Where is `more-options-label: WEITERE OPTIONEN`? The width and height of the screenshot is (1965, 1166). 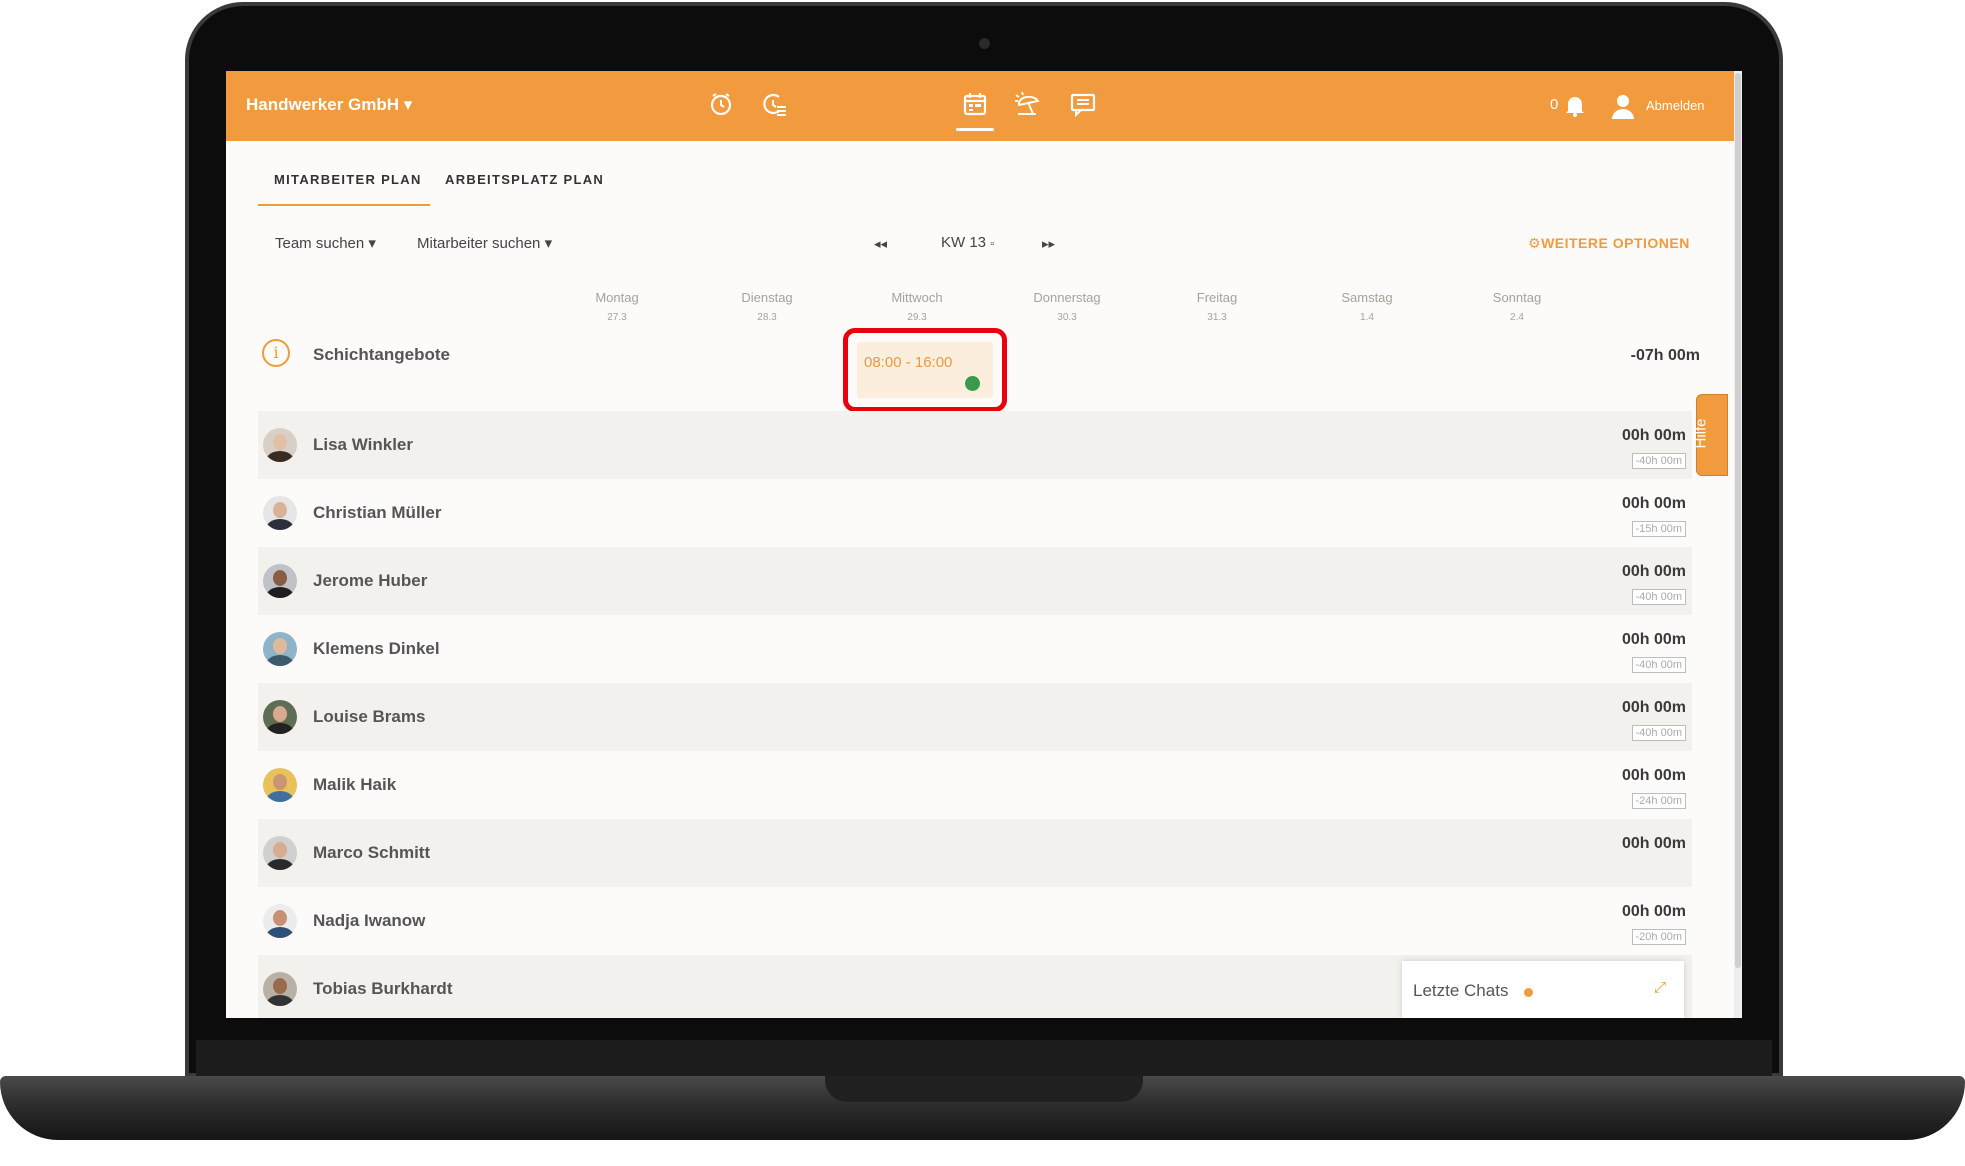
more-options-label: WEITERE OPTIONEN is located at coordinates (1615, 243).